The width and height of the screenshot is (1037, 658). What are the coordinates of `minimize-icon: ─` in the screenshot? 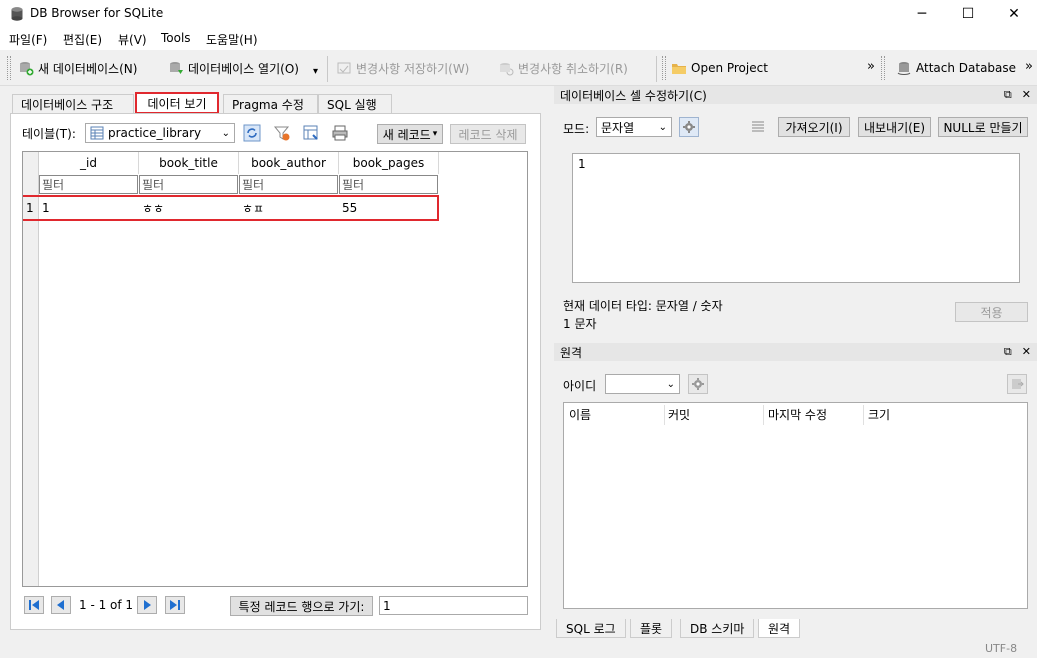 It's located at (922, 14).